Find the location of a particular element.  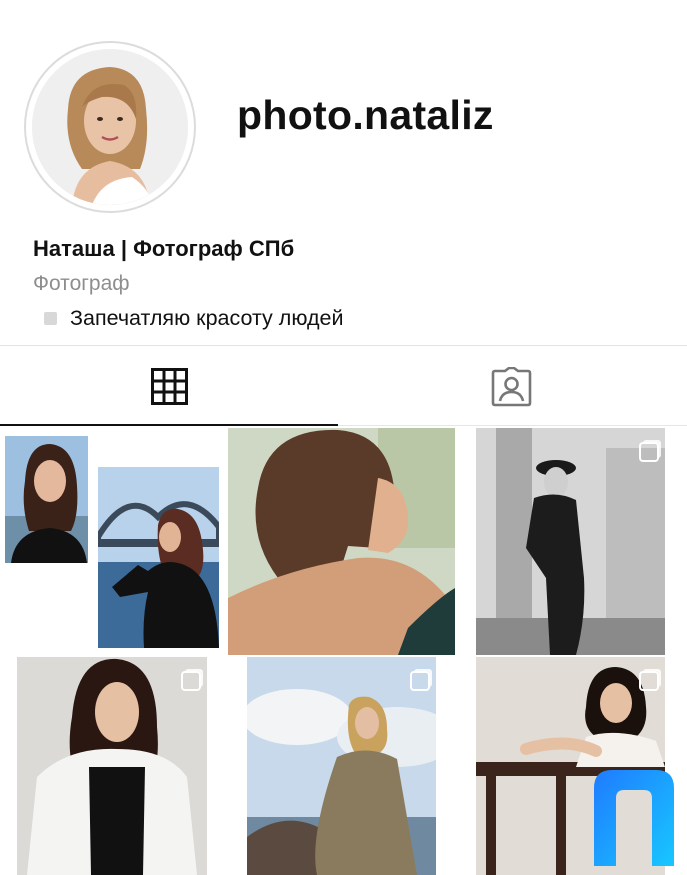

active-tab-indicator is located at coordinates (169, 425).